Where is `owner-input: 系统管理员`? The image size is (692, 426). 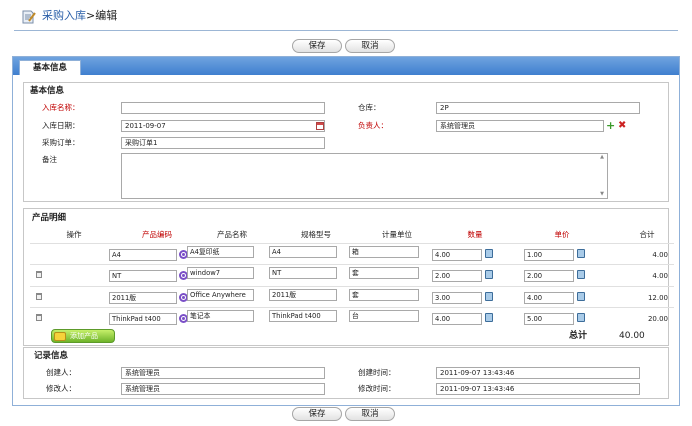
owner-input: 系统管理员 is located at coordinates (520, 126).